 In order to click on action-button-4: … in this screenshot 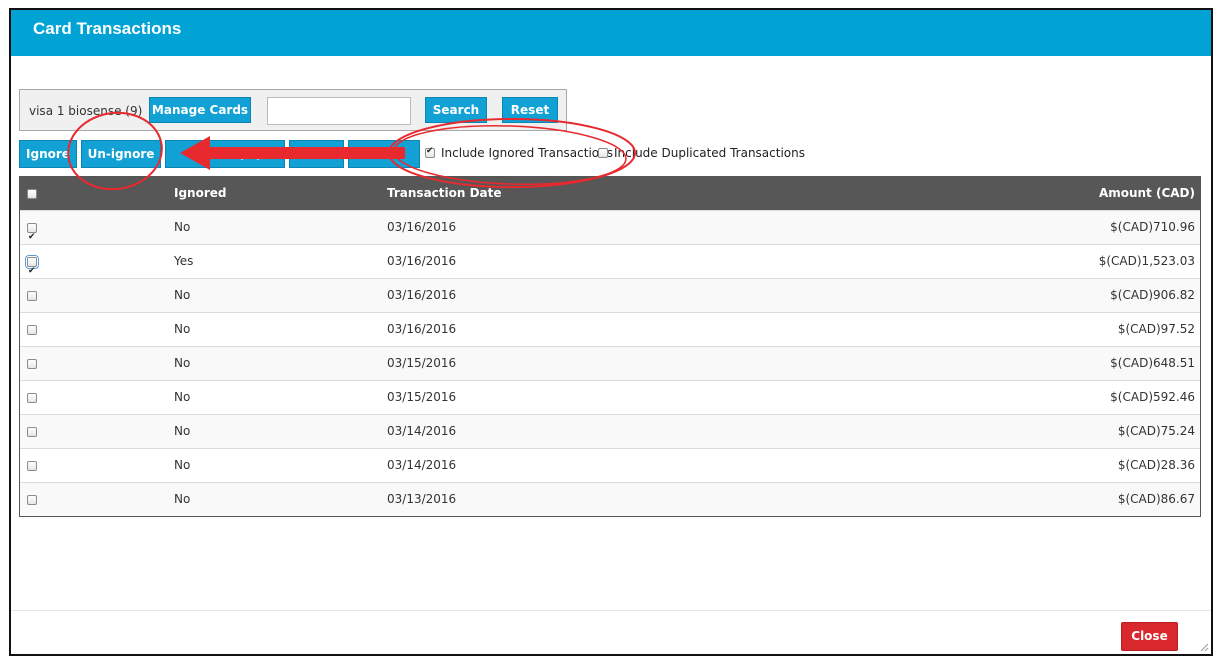, I will do `click(316, 154)`.